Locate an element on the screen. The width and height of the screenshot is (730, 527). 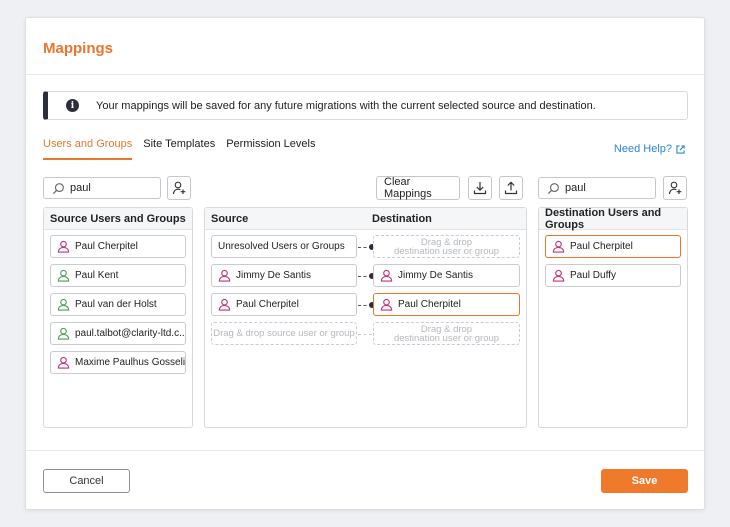
source-panel-title: Source Users and Groups is located at coordinates (118, 219).